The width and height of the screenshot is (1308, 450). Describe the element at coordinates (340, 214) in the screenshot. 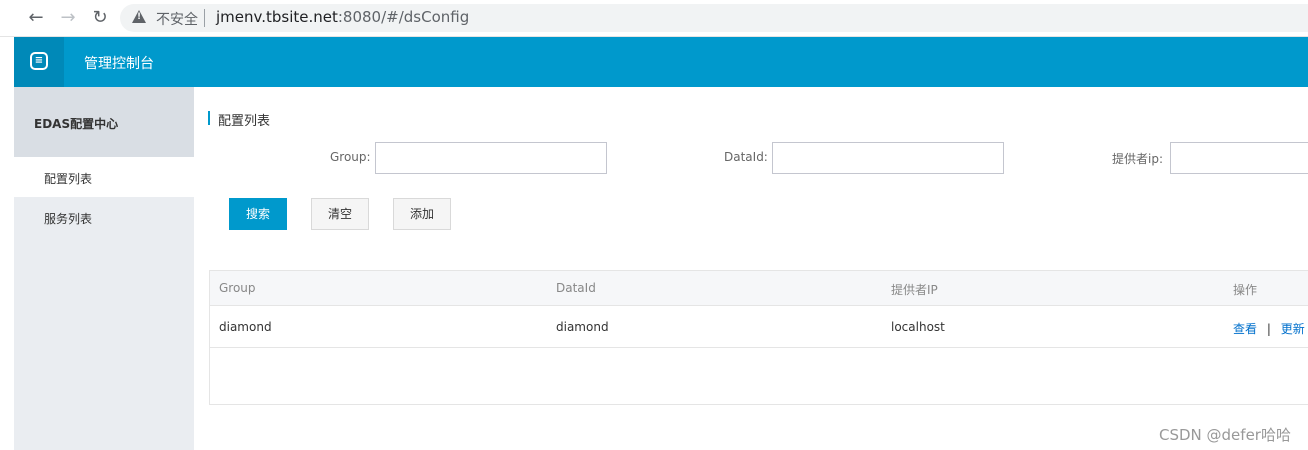

I see `clear-button: 清空` at that location.